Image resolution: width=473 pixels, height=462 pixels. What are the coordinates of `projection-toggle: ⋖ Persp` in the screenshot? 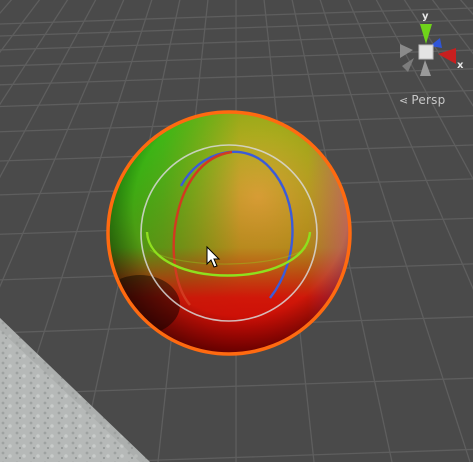 It's located at (422, 100).